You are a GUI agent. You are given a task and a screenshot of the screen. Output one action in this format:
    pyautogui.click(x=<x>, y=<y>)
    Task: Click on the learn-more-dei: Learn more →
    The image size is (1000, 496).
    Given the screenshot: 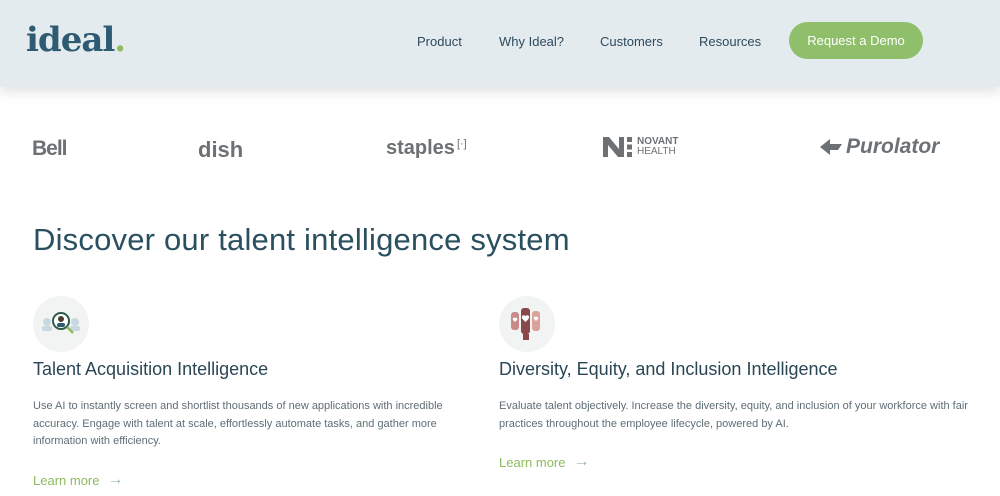 What is the action you would take?
    pyautogui.click(x=544, y=462)
    